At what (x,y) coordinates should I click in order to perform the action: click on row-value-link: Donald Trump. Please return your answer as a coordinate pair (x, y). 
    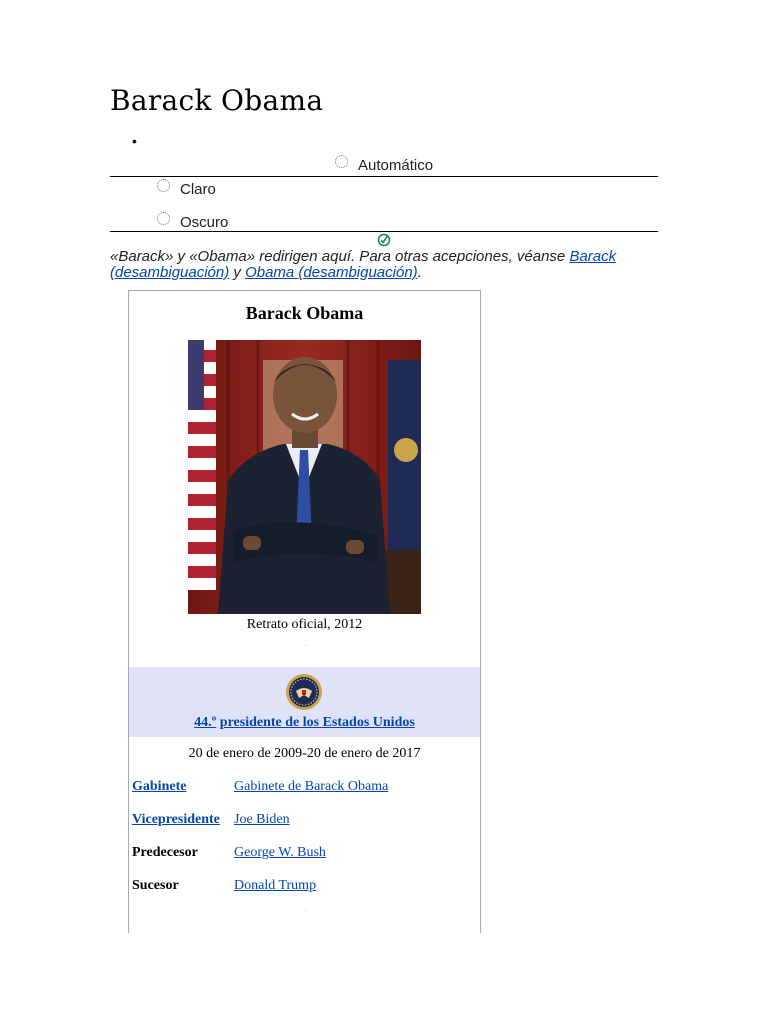
    Looking at the image, I should click on (275, 886).